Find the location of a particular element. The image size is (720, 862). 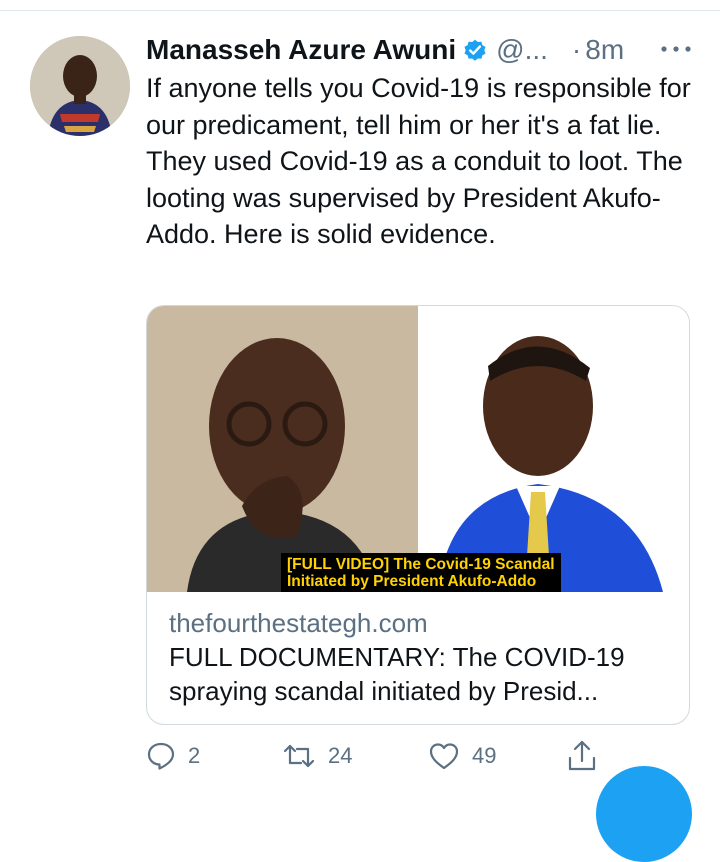

retweet-count: 24 is located at coordinates (340, 755).